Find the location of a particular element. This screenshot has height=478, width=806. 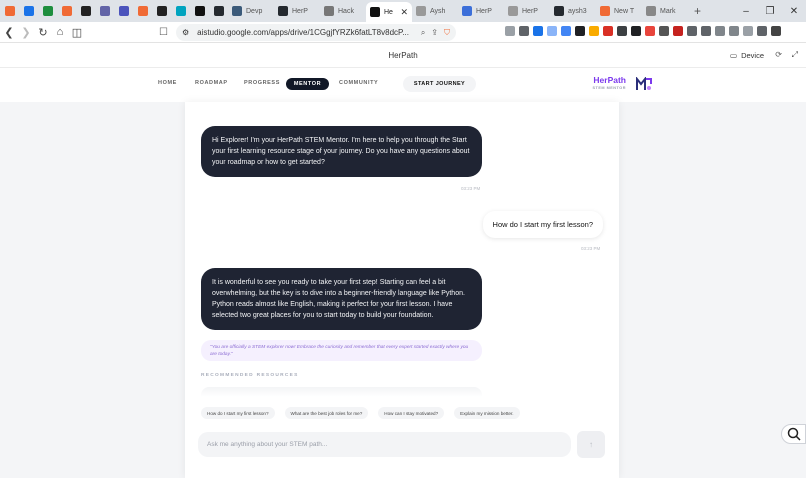

start-journey-button: START JOURNEY is located at coordinates (439, 84).